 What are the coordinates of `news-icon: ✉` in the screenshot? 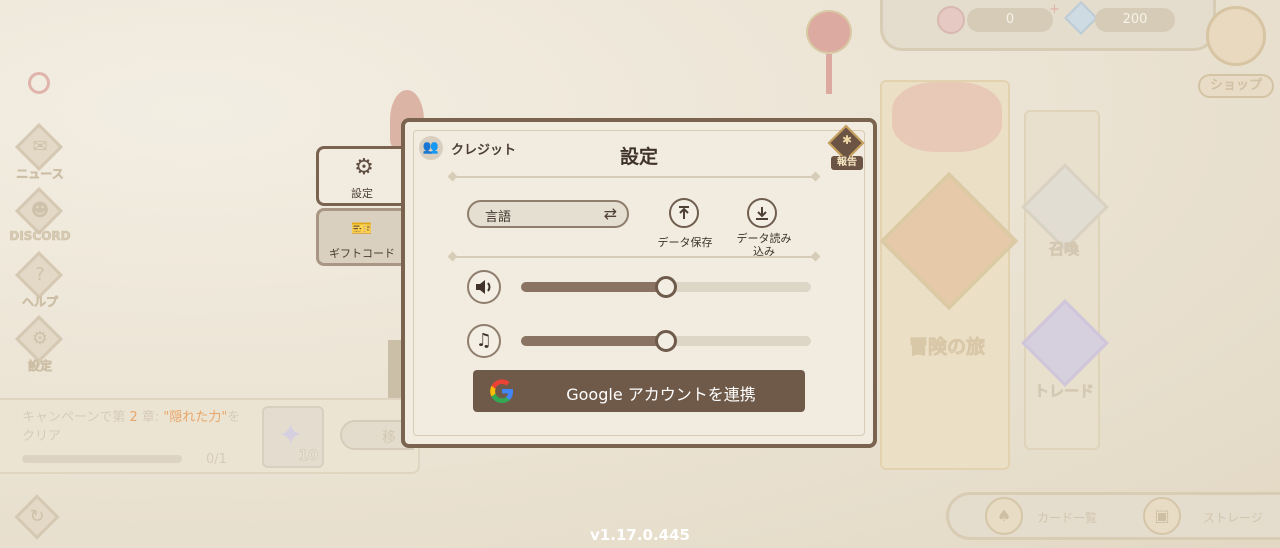 It's located at (40, 146).